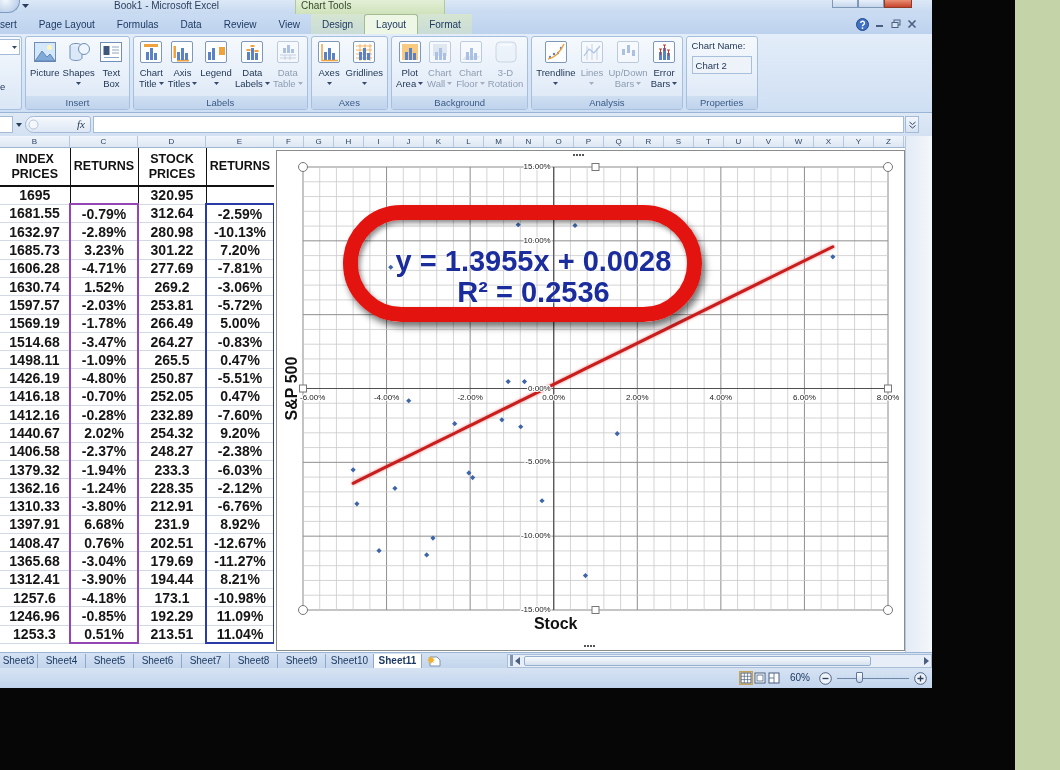  Describe the element at coordinates (499, 141) in the screenshot. I see `column-heading: M` at that location.